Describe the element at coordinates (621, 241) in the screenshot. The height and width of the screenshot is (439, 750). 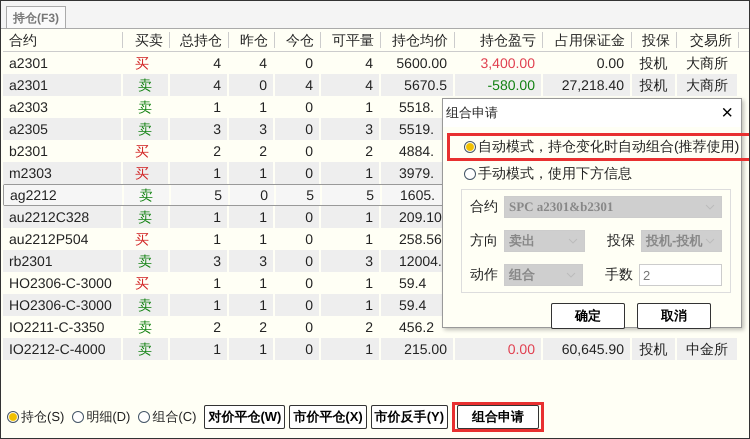
I see `field-label: 投保` at that location.